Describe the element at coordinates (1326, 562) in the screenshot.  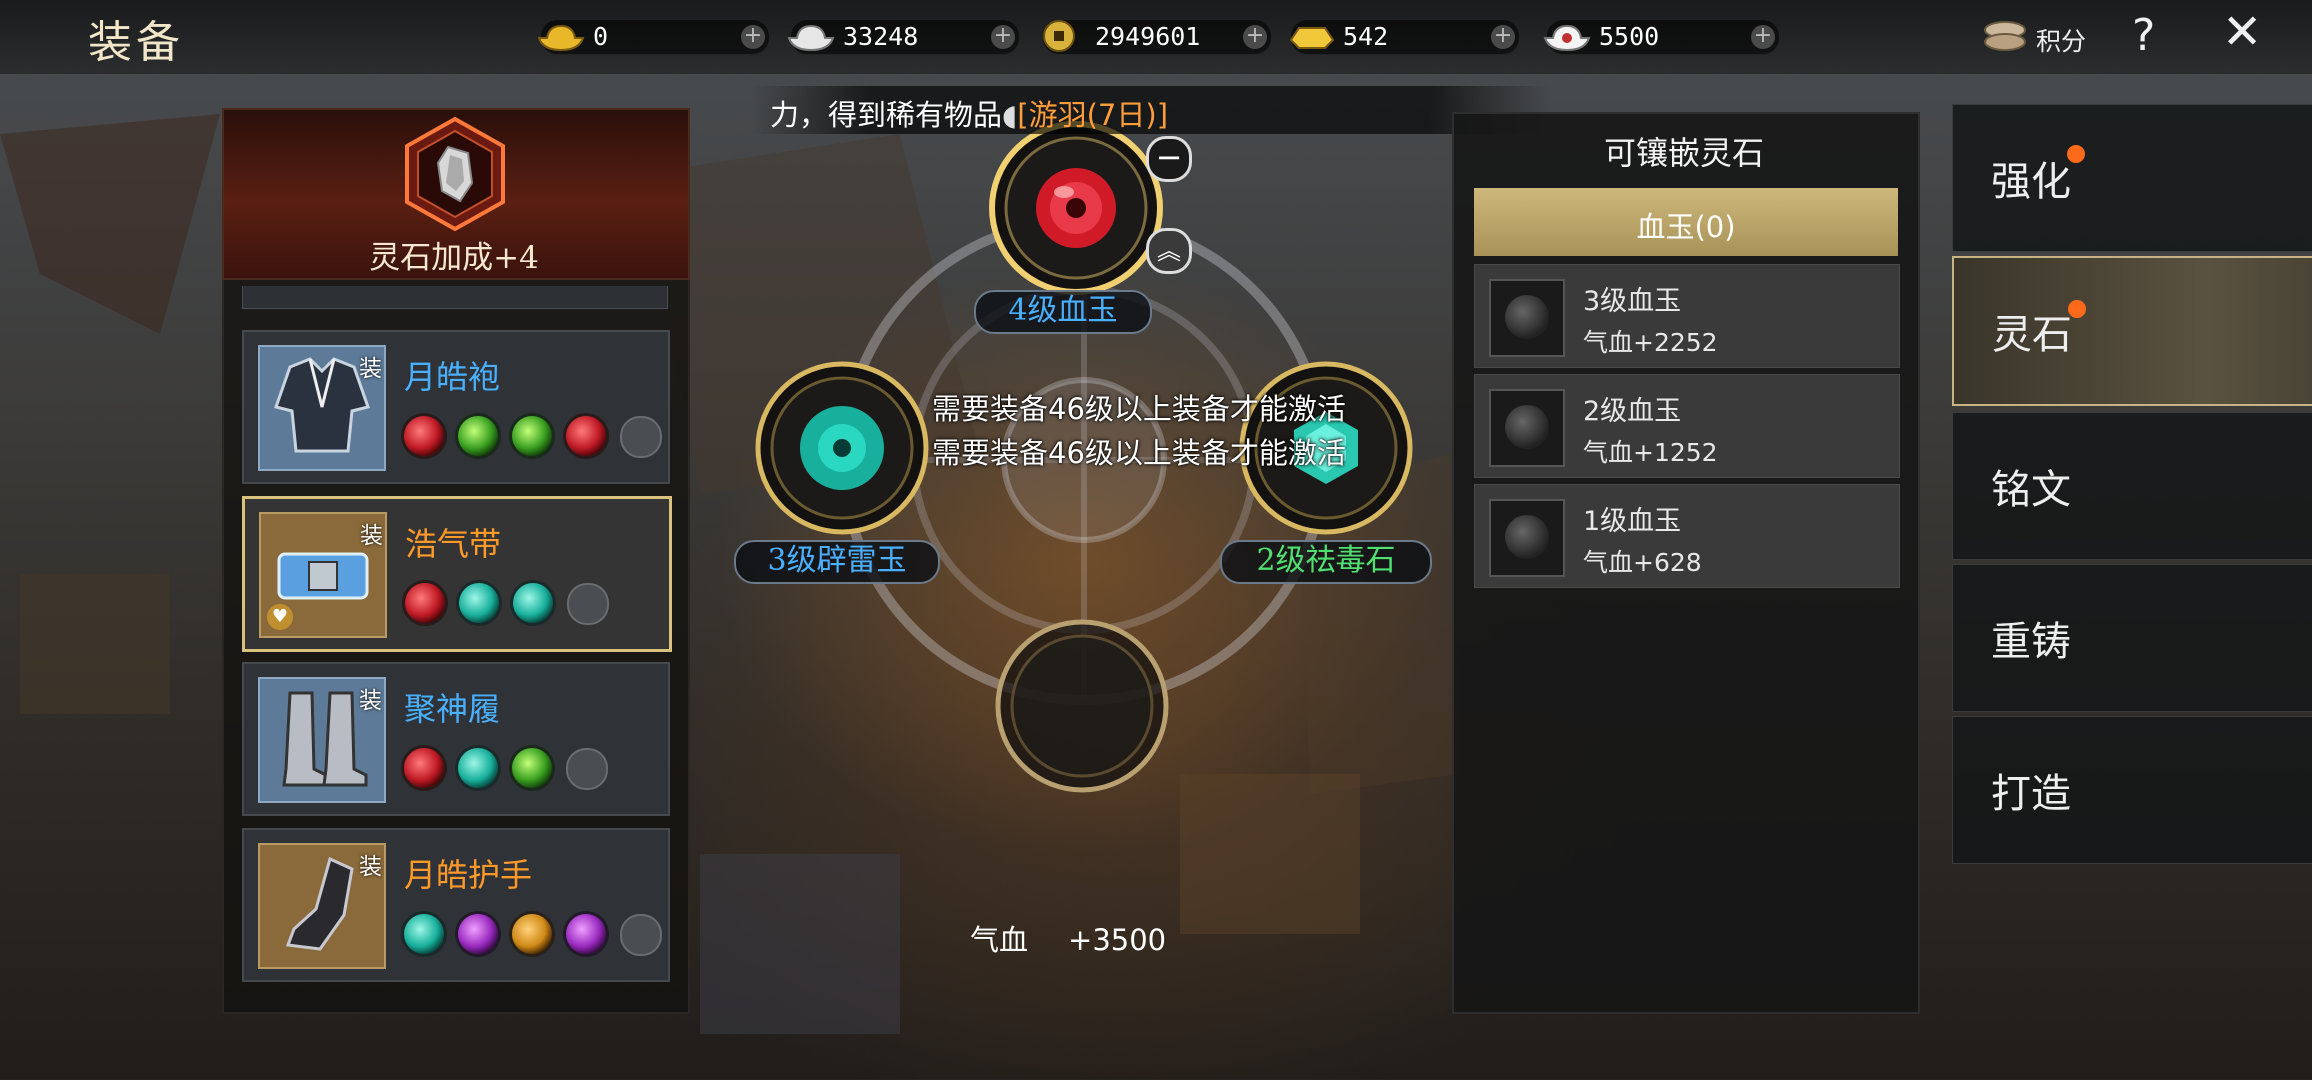
I see `socket-right-label: 2级祛毒石` at that location.